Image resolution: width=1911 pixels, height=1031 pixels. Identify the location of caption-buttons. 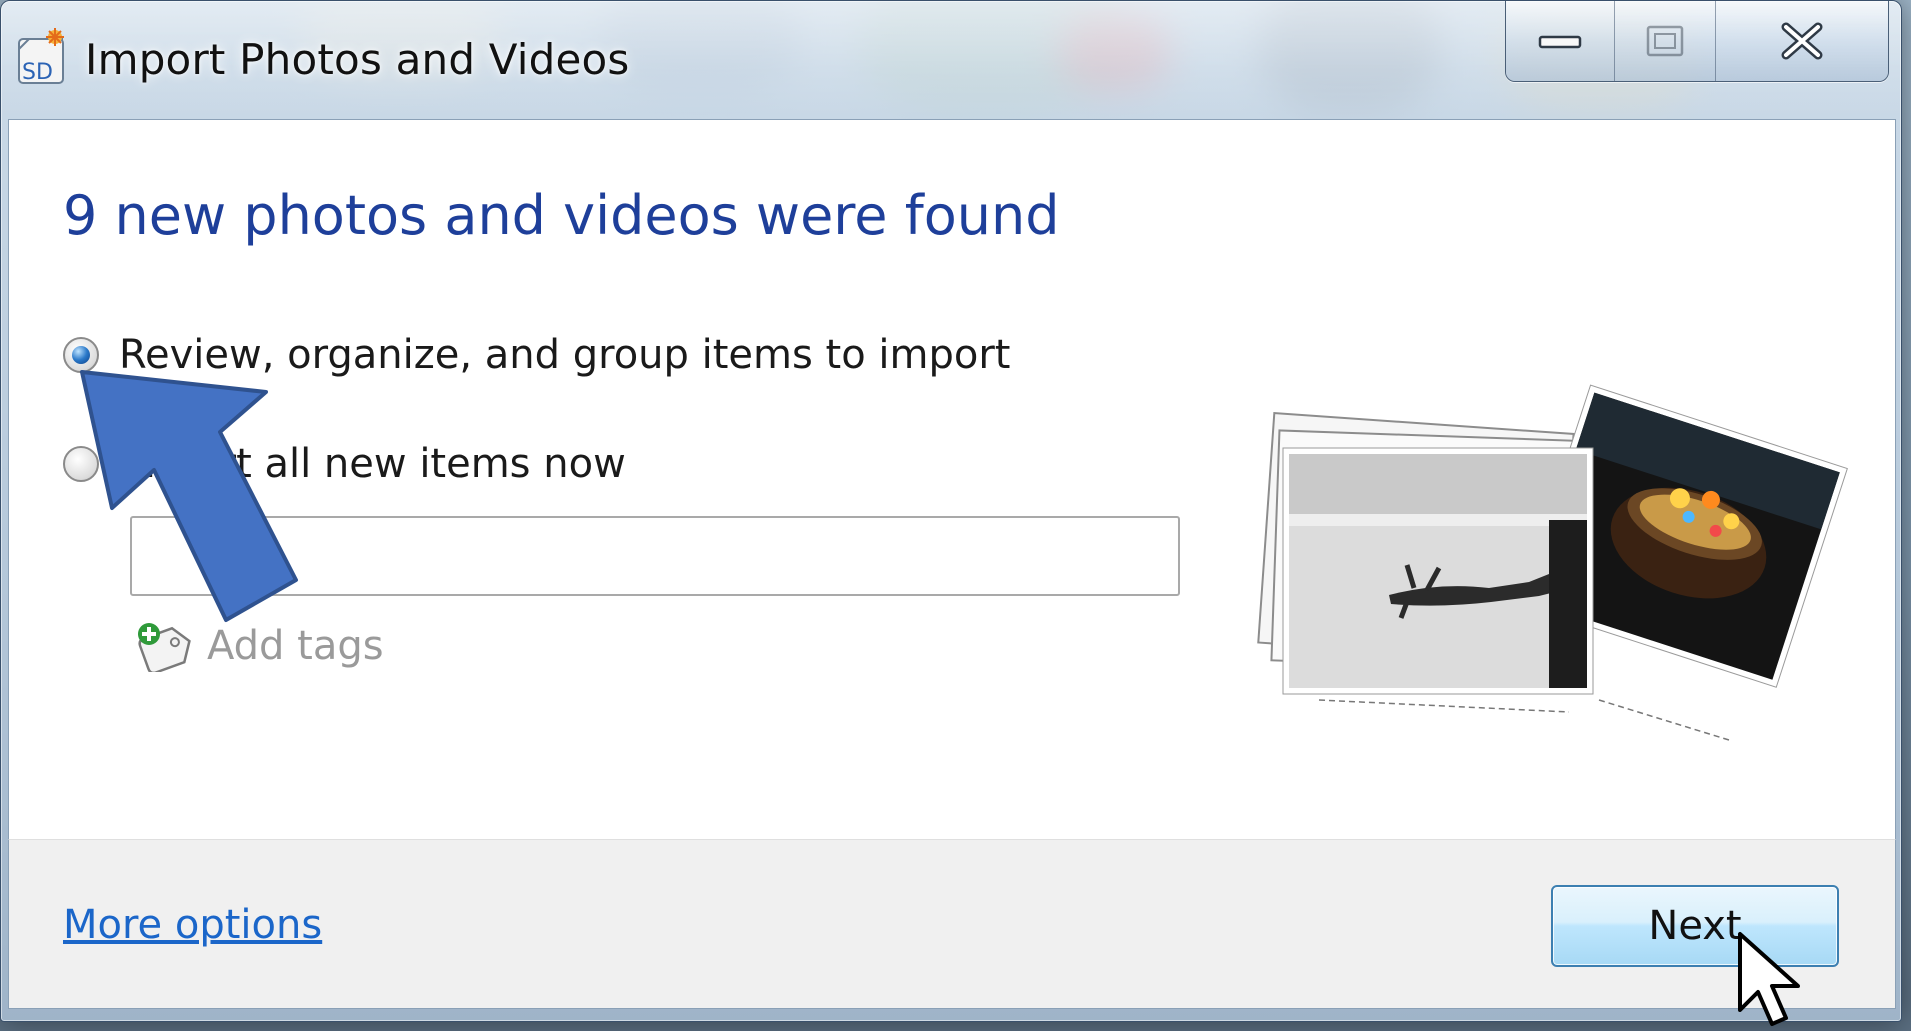
(1697, 41).